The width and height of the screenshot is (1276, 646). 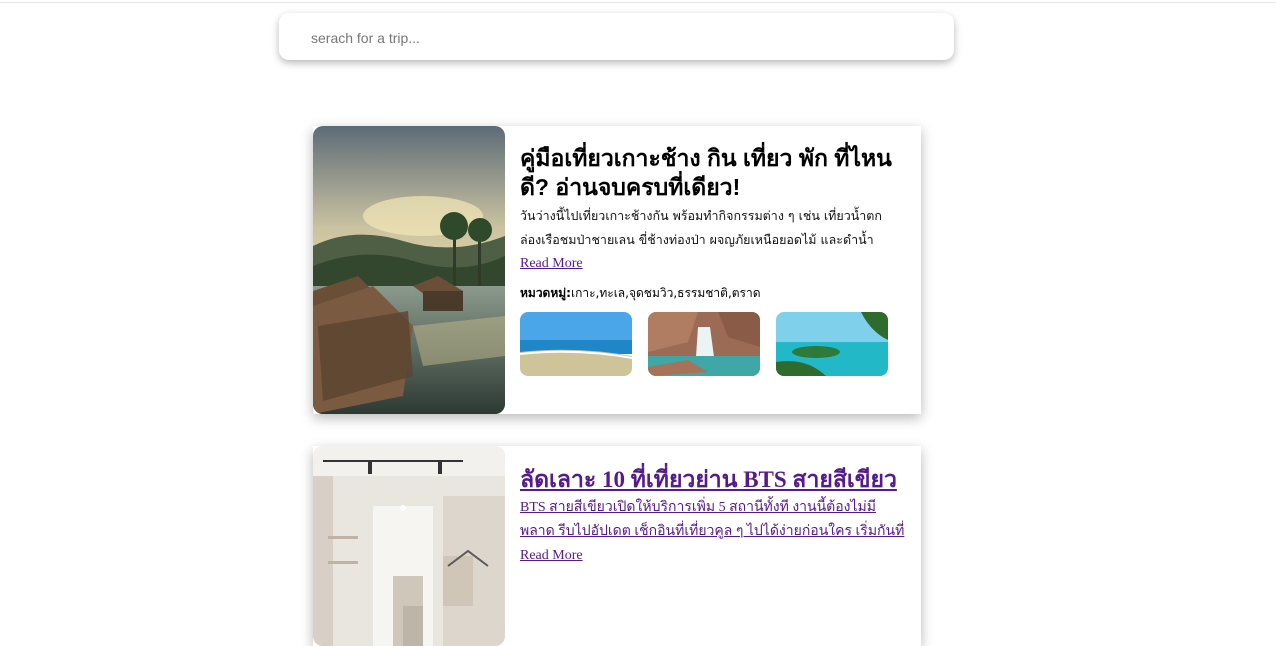 I want to click on gallery-beach-photo, so click(x=576, y=344).